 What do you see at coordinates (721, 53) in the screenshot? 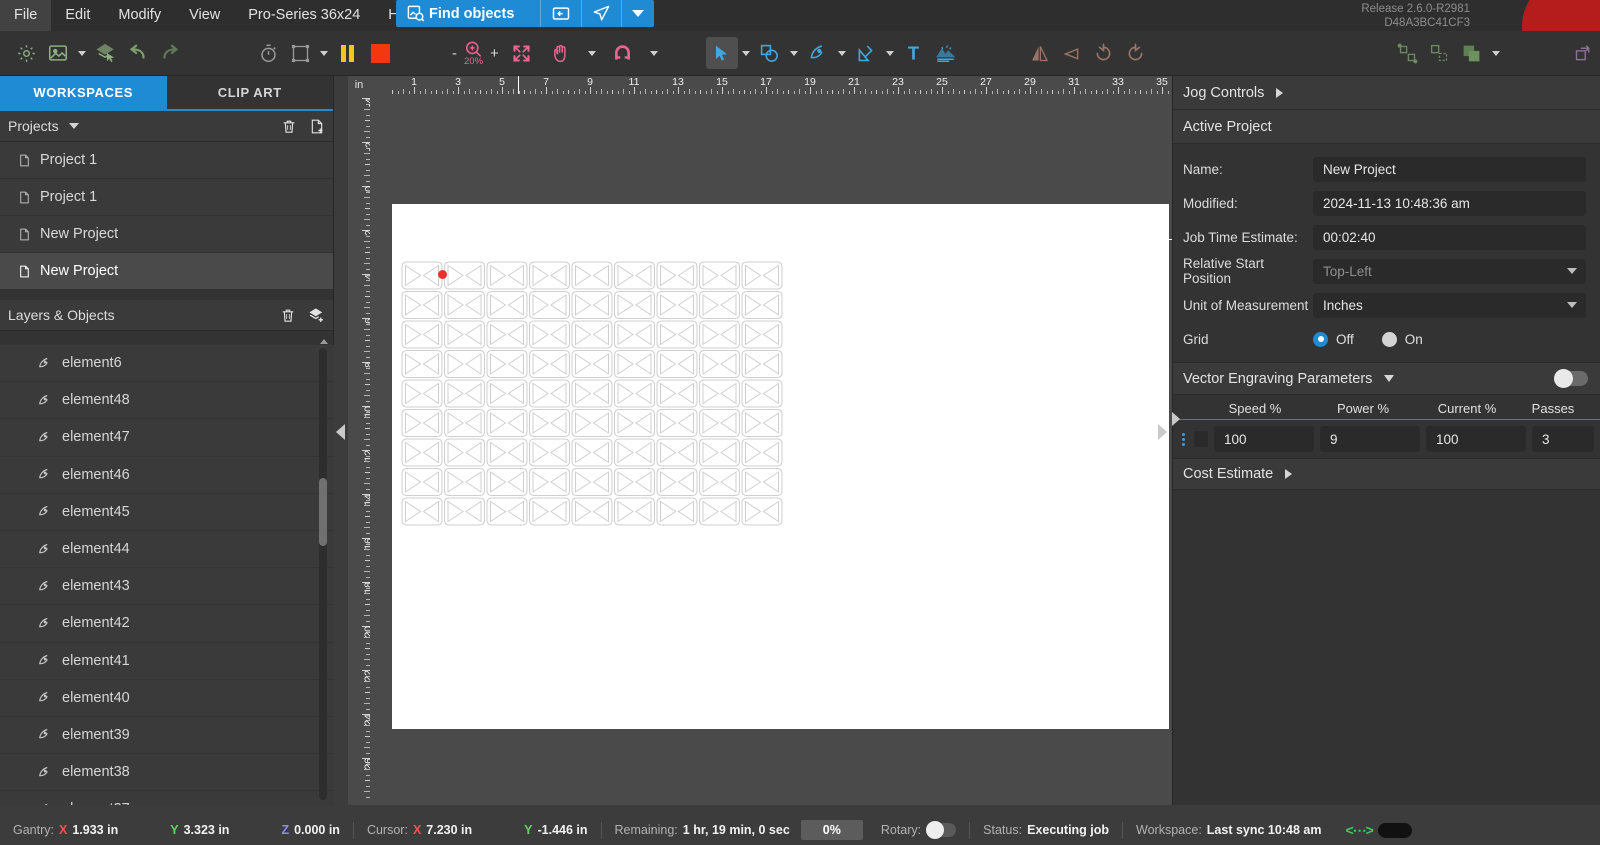
I see `select-tool-button` at bounding box center [721, 53].